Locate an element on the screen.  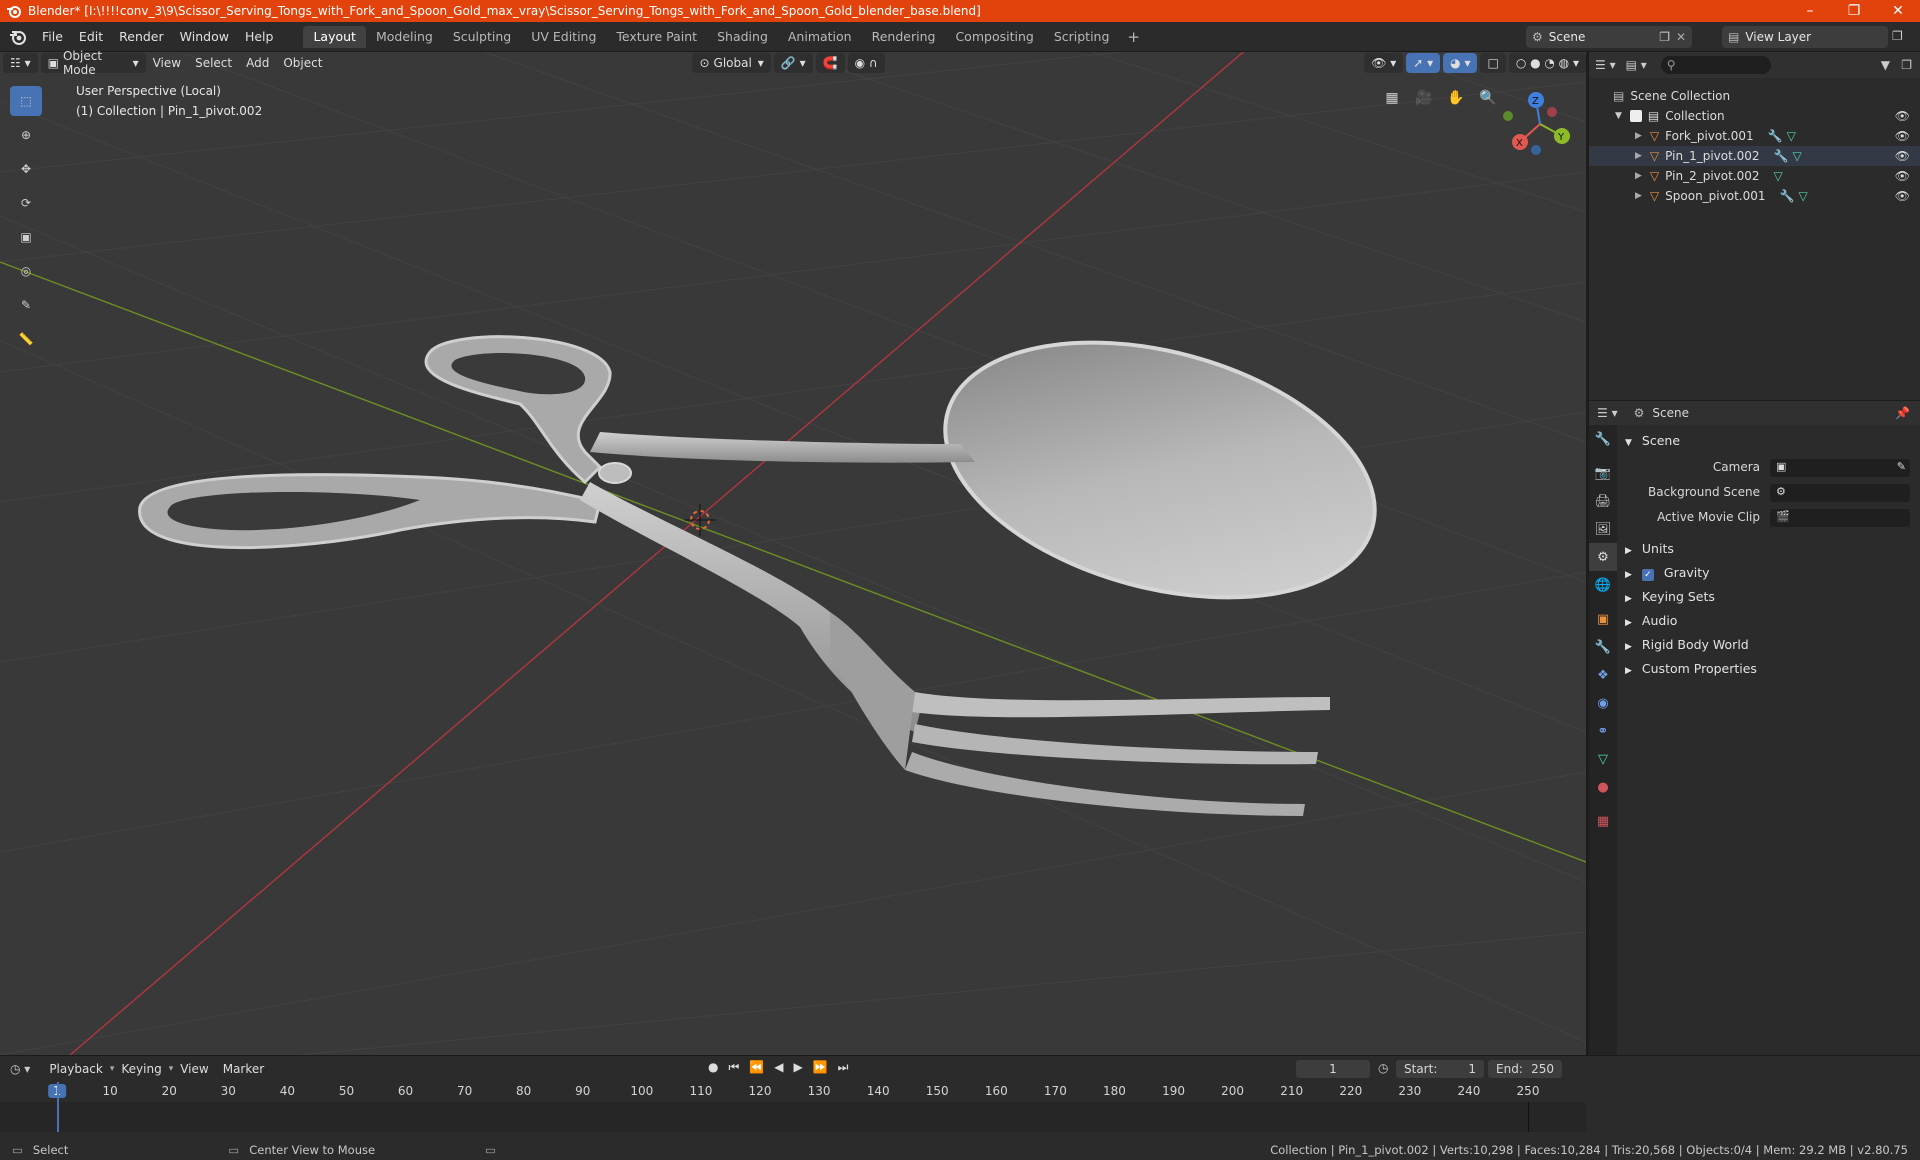
object-tab-icon: ▣ is located at coordinates (1603, 619).